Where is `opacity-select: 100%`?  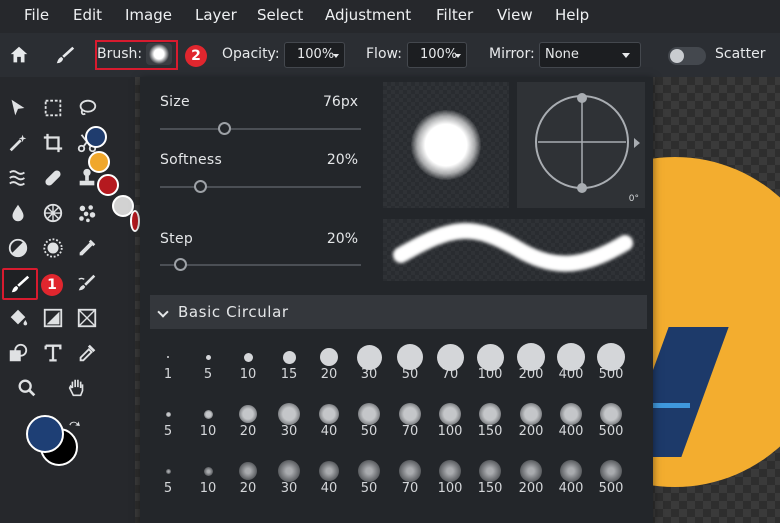 opacity-select: 100% is located at coordinates (314, 55).